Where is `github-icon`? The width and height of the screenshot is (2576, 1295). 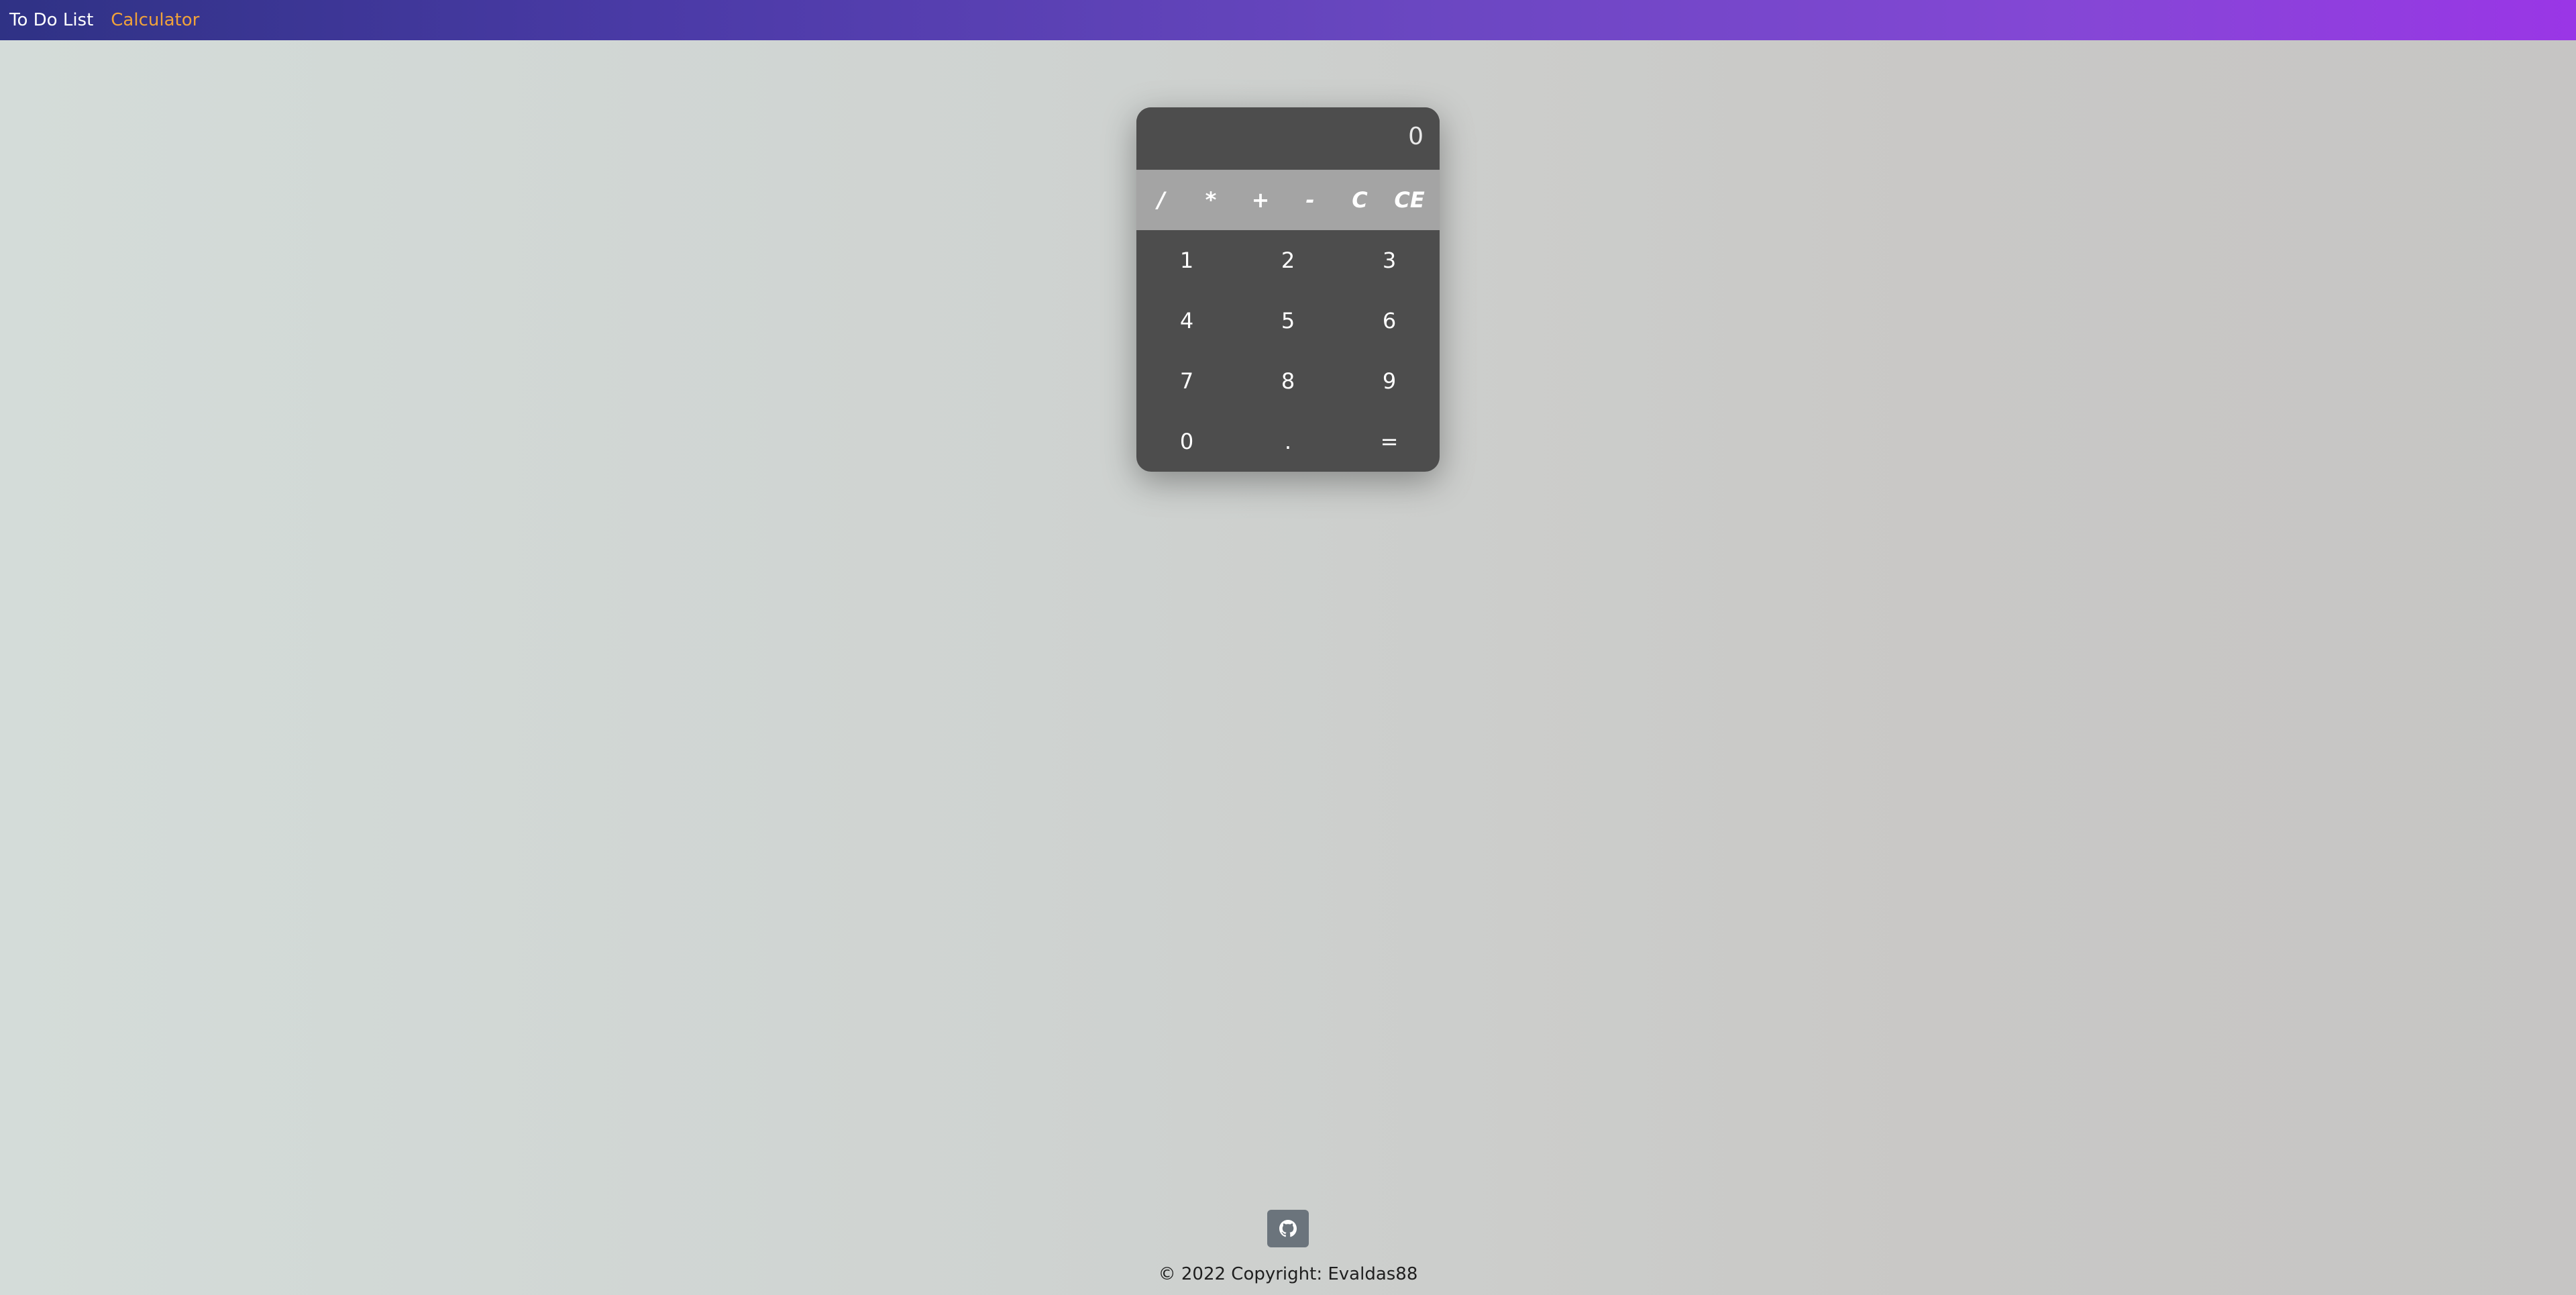
github-icon is located at coordinates (1288, 1228).